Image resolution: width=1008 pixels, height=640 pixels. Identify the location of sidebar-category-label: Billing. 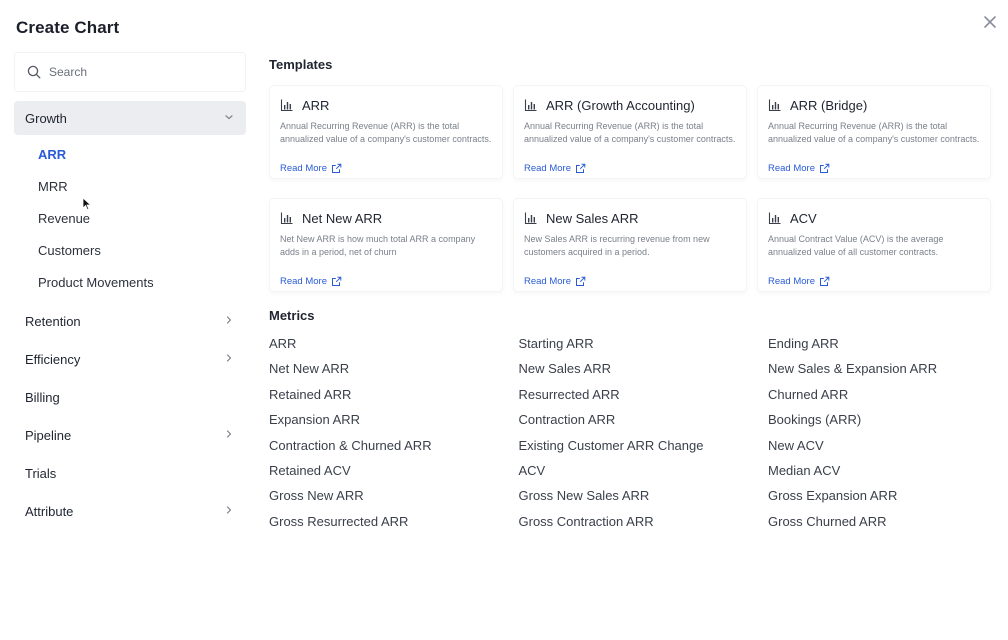
(42, 397).